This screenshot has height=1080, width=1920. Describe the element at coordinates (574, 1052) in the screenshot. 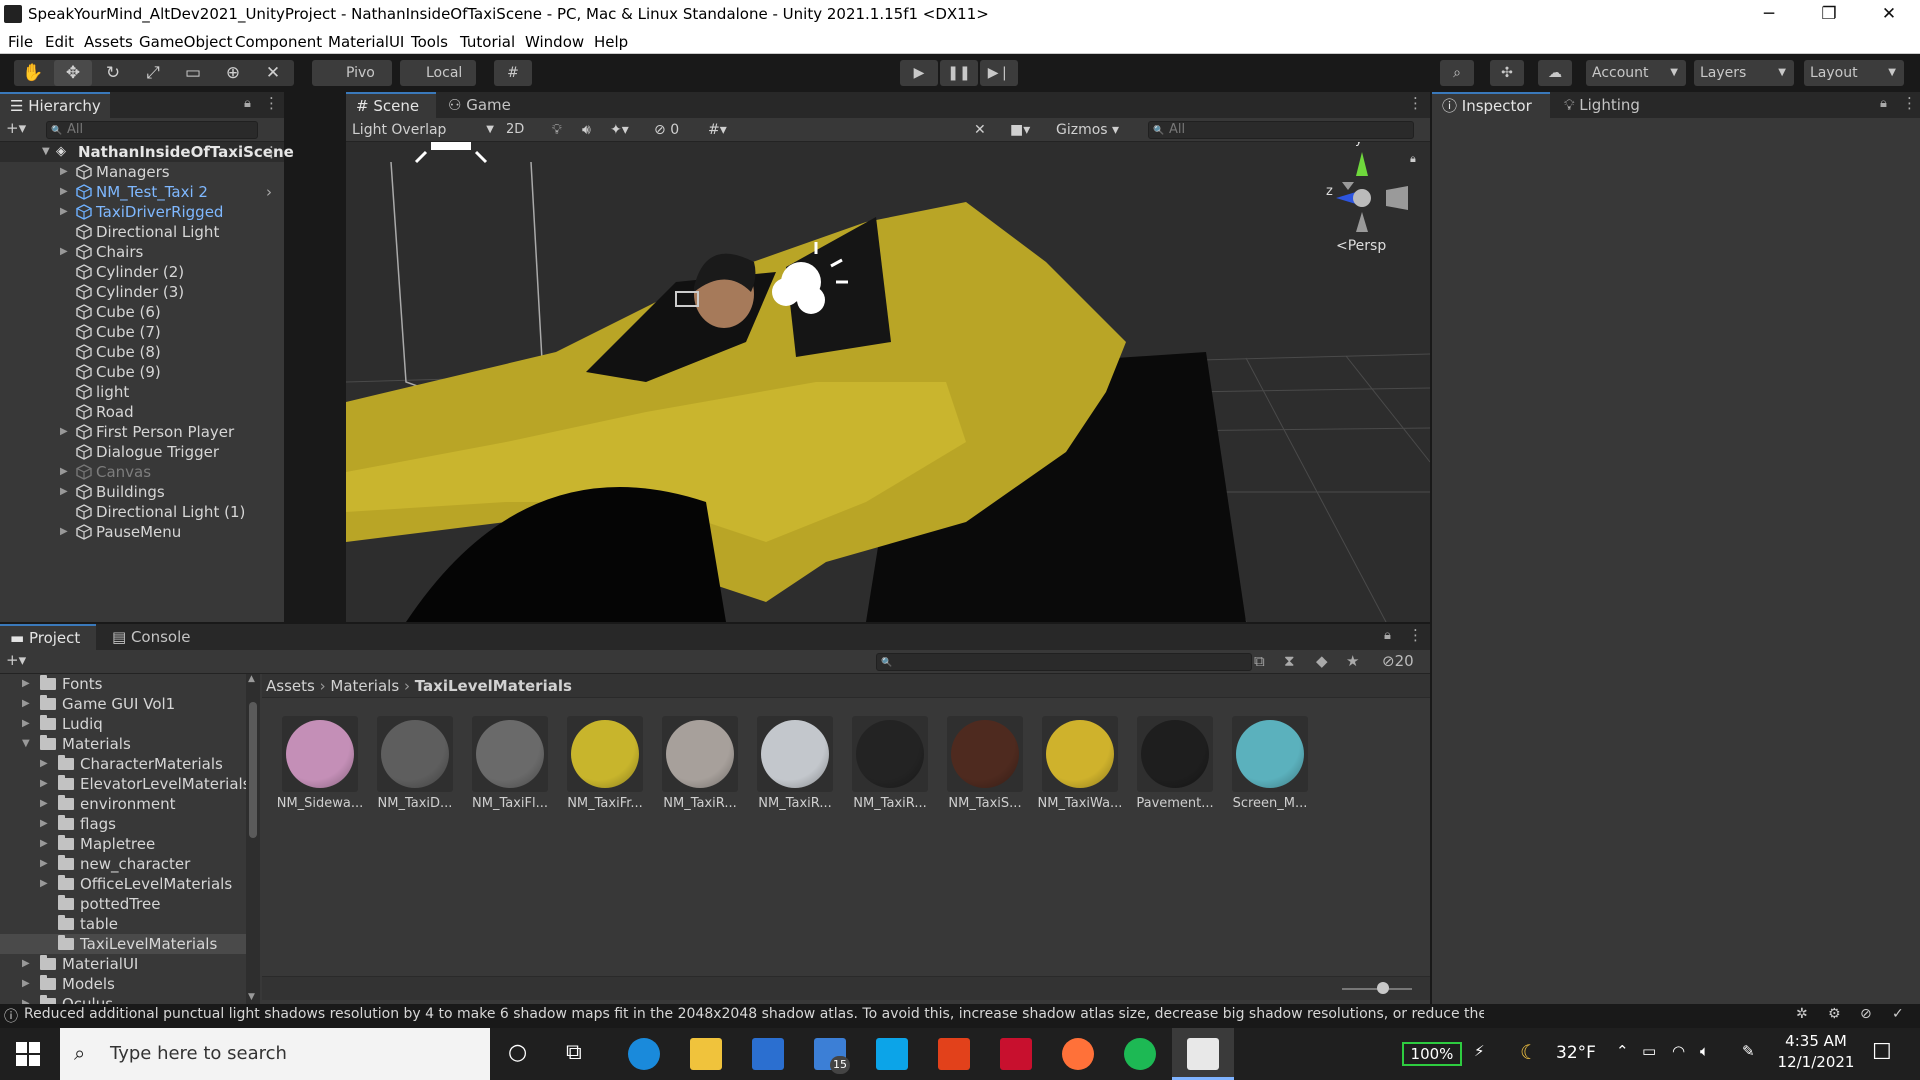

I see `task-view-icon: ⧉` at that location.